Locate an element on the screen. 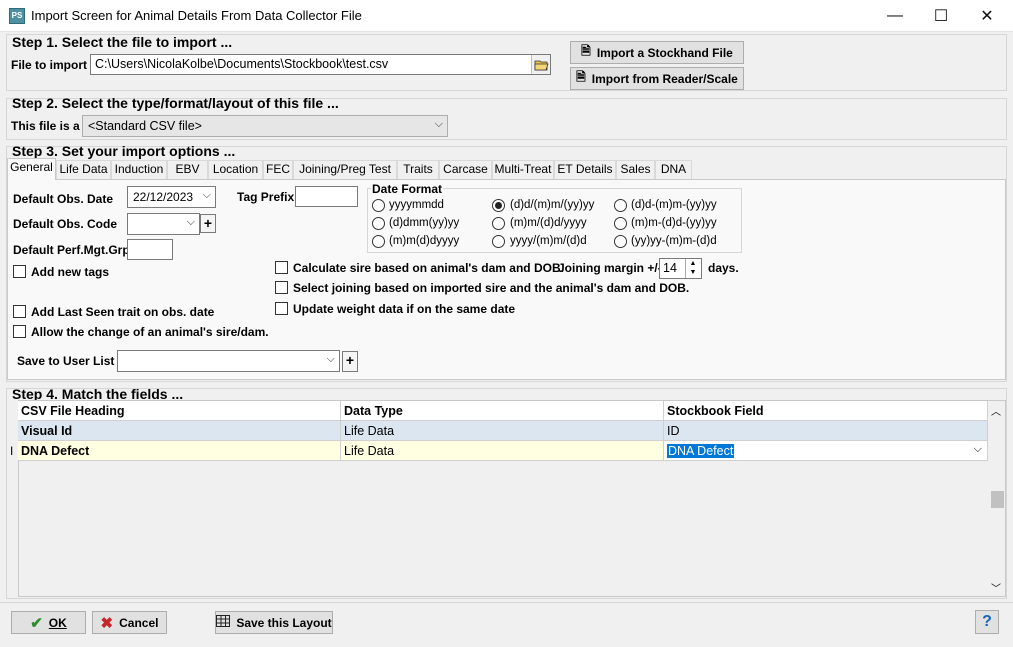  import-stockhand-button: 🗎 Import a Stockhand File is located at coordinates (657, 52).